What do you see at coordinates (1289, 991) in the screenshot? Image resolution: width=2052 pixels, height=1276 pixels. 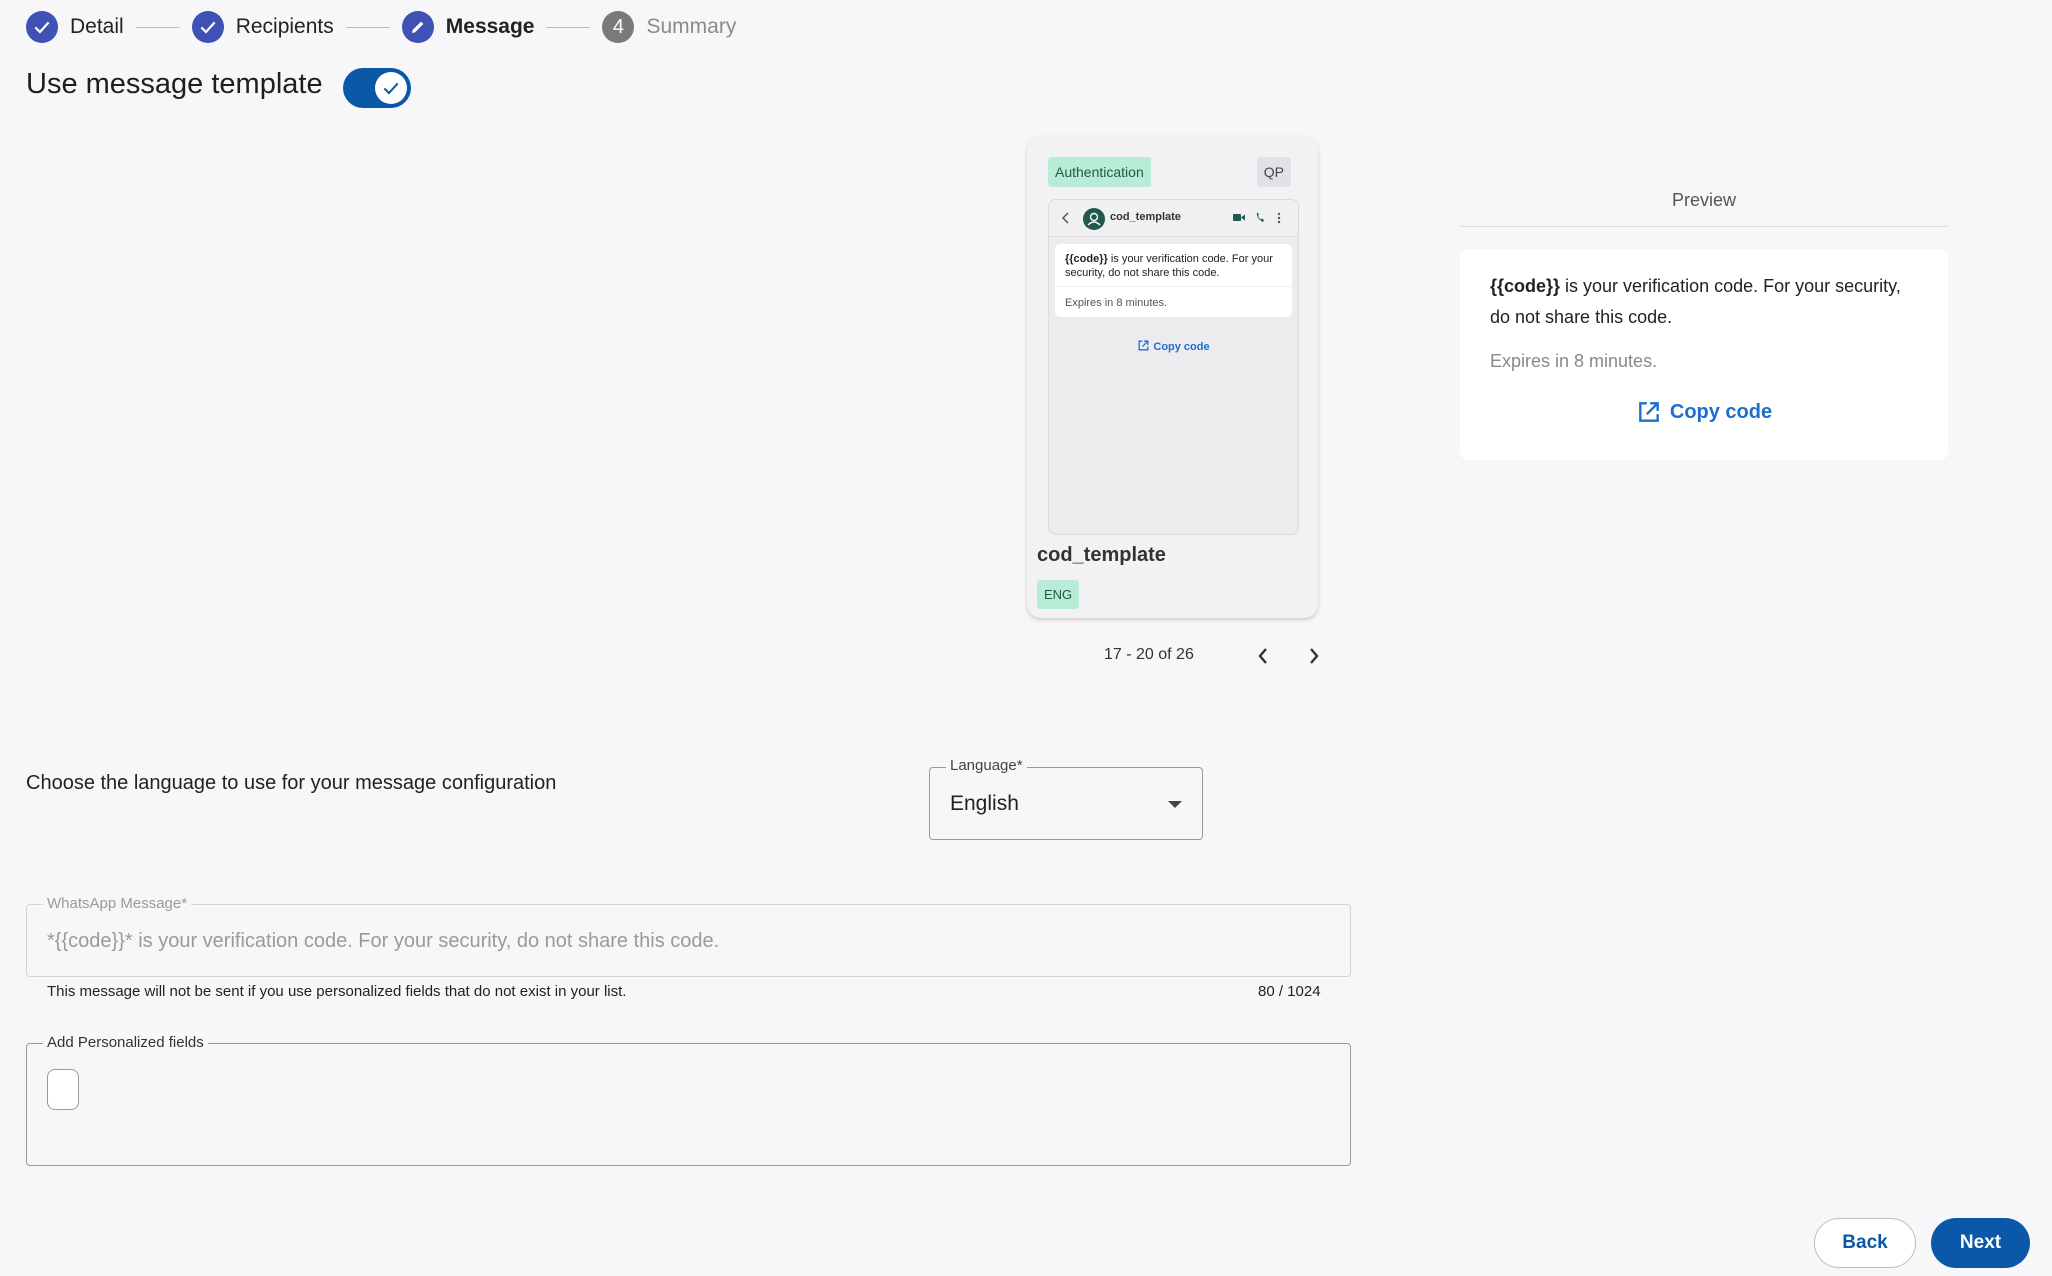 I see `character-counter: 80 / 1024` at bounding box center [1289, 991].